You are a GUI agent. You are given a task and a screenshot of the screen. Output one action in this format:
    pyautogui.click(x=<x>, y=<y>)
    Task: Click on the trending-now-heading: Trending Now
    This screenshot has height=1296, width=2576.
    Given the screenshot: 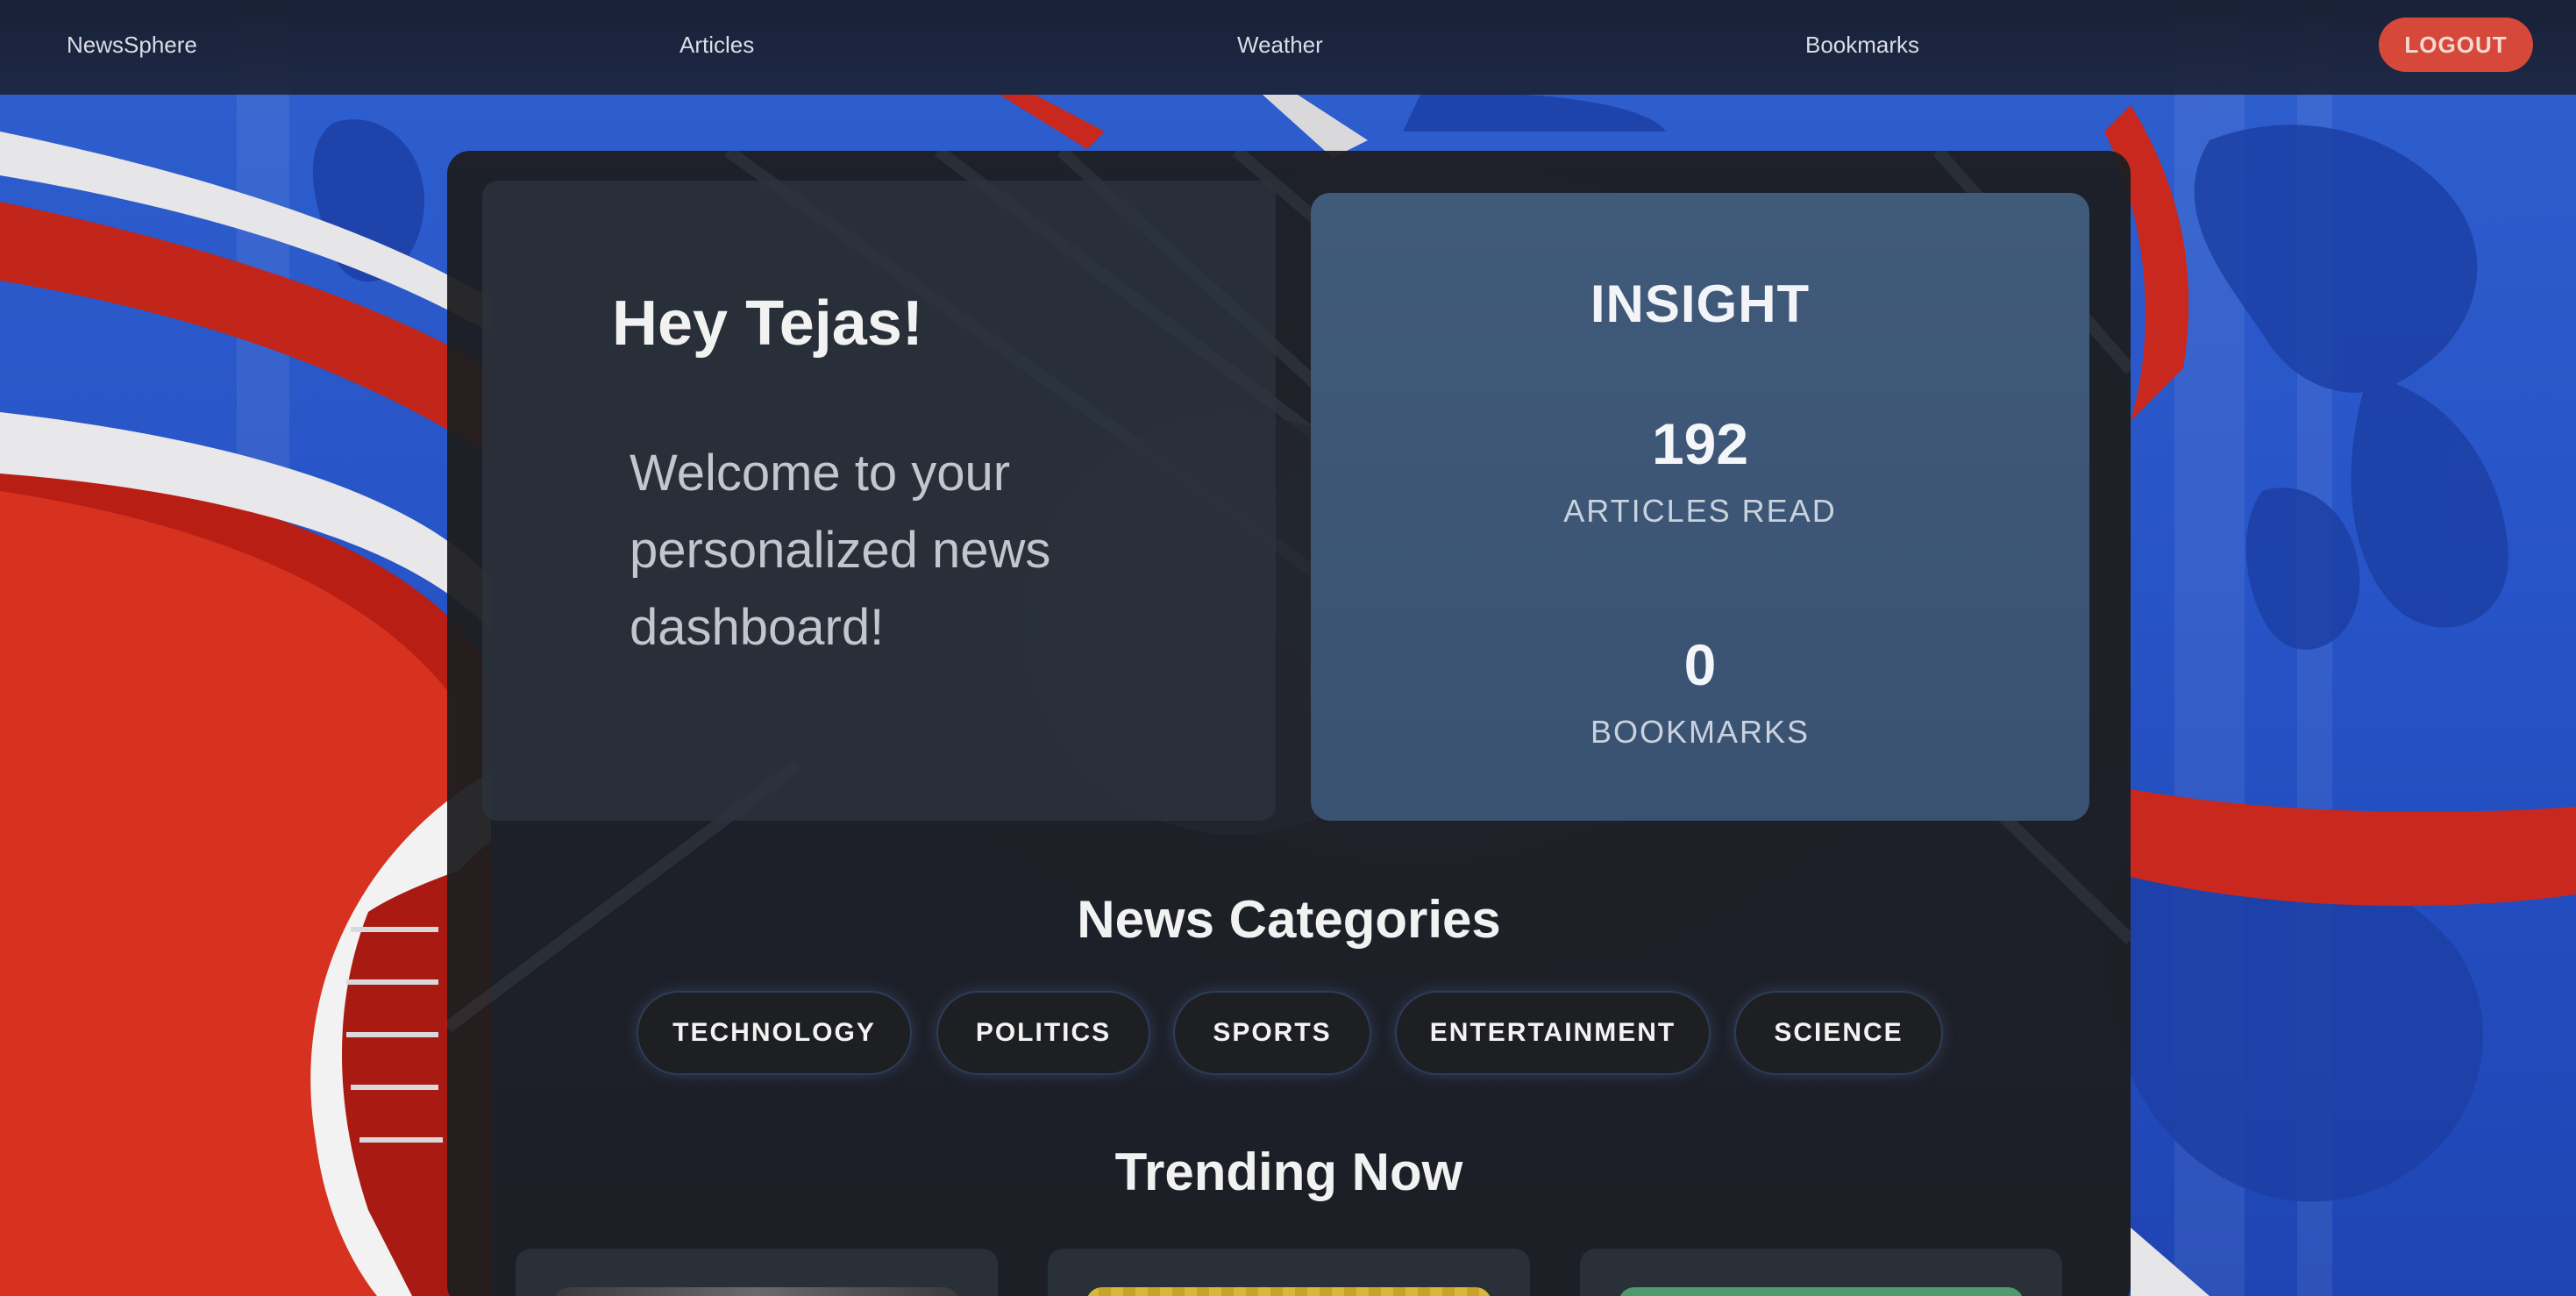 What is the action you would take?
    pyautogui.click(x=1288, y=1172)
    